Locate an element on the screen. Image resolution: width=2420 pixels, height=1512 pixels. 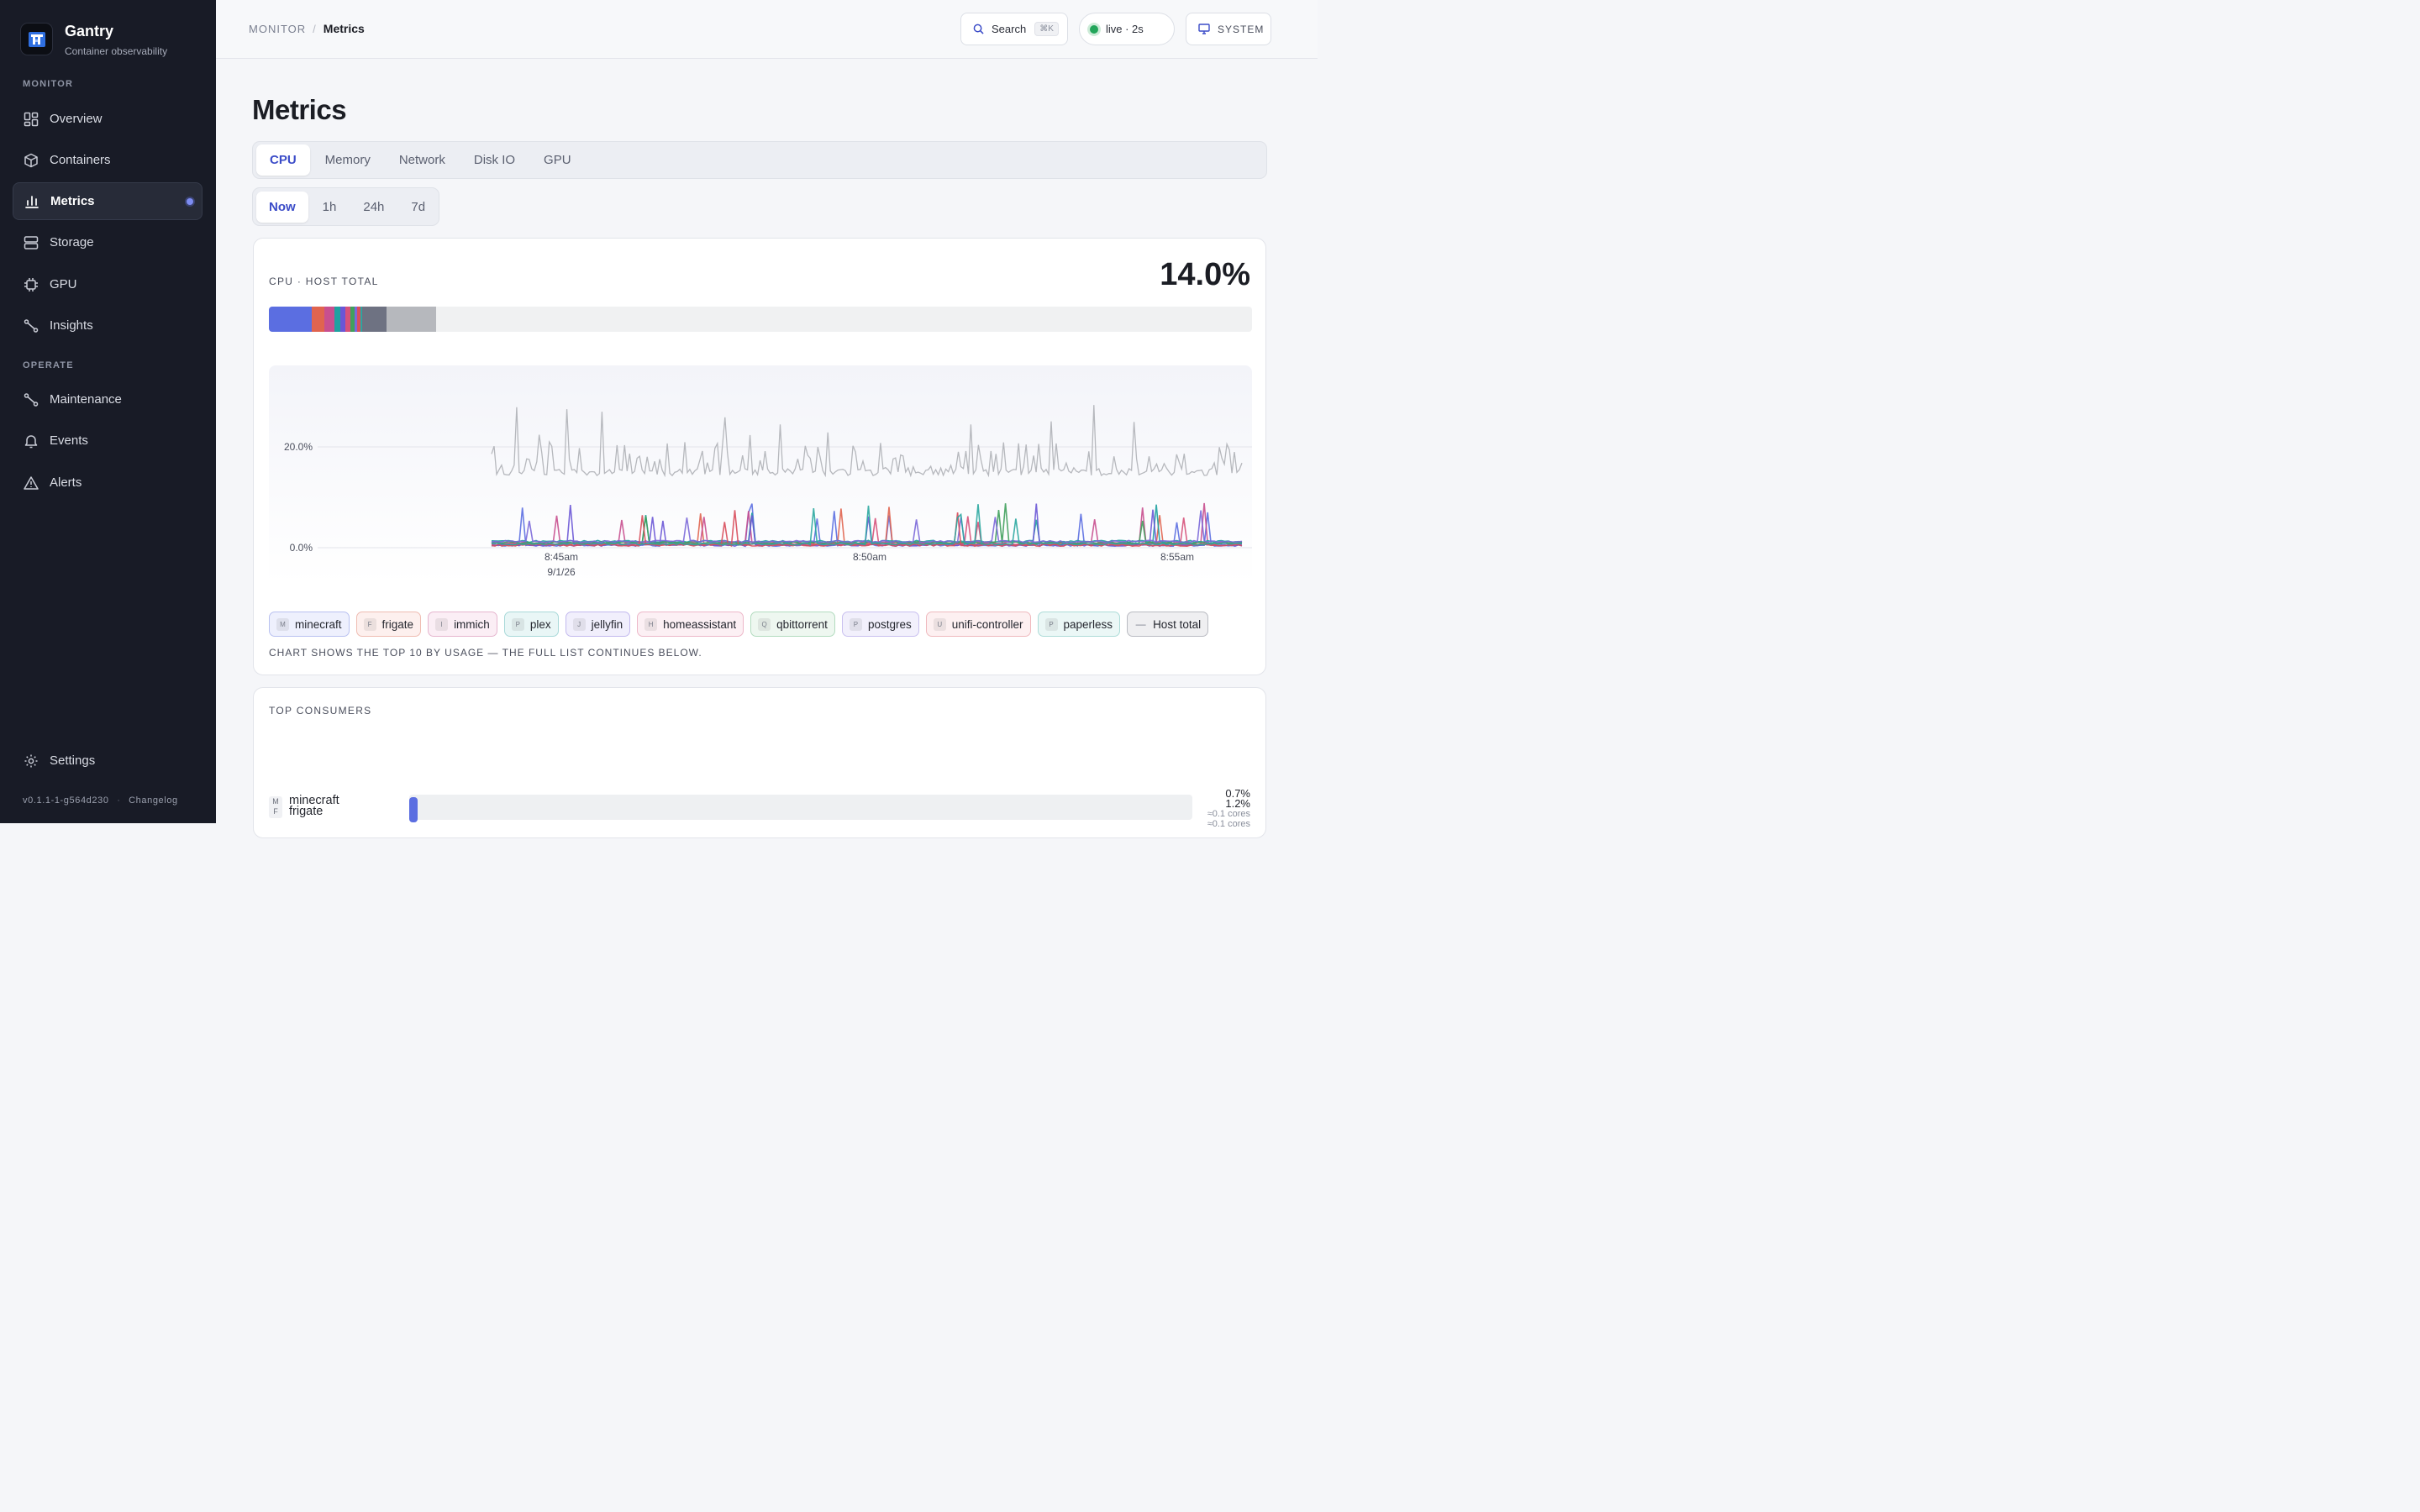
stack-segment-immich is located at coordinates (329, 319).